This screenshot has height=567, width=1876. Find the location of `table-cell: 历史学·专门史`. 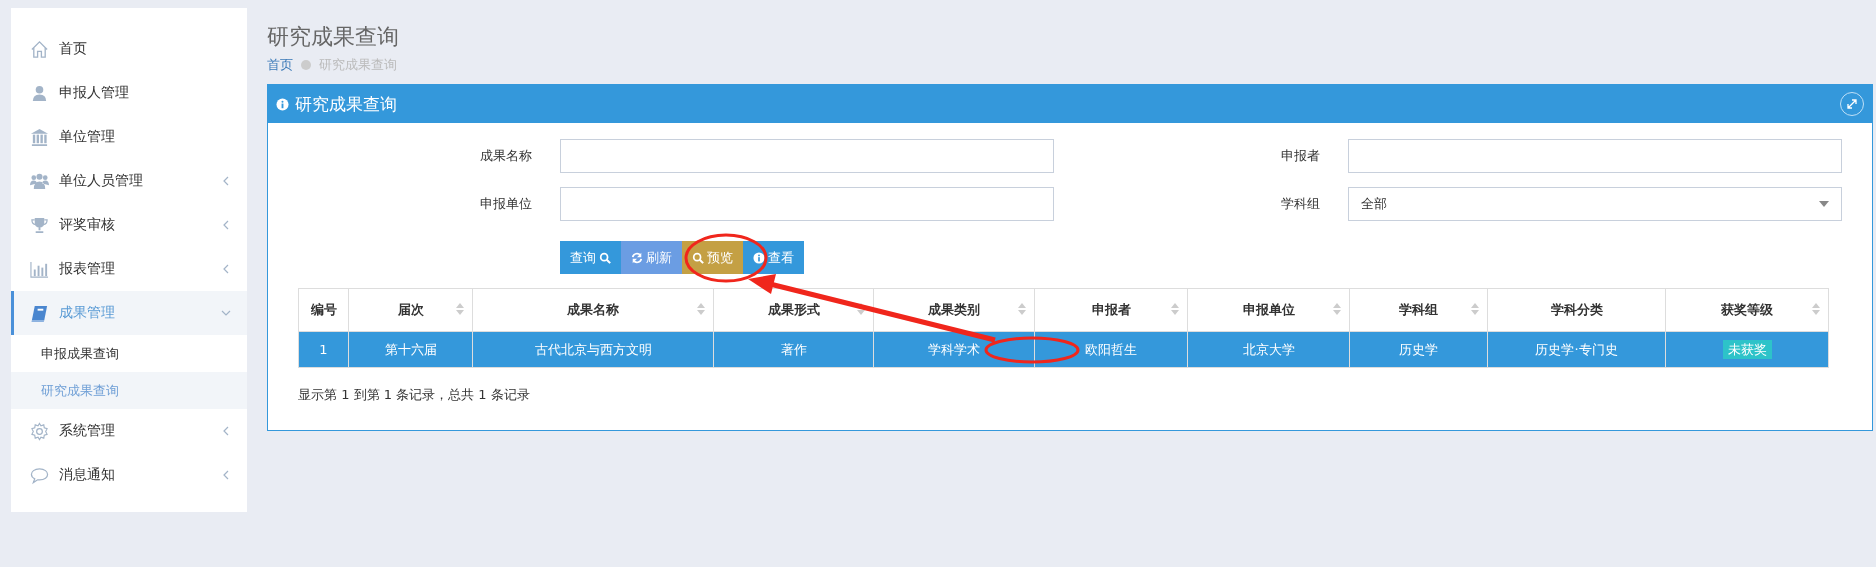

table-cell: 历史学·专门史 is located at coordinates (1576, 349).